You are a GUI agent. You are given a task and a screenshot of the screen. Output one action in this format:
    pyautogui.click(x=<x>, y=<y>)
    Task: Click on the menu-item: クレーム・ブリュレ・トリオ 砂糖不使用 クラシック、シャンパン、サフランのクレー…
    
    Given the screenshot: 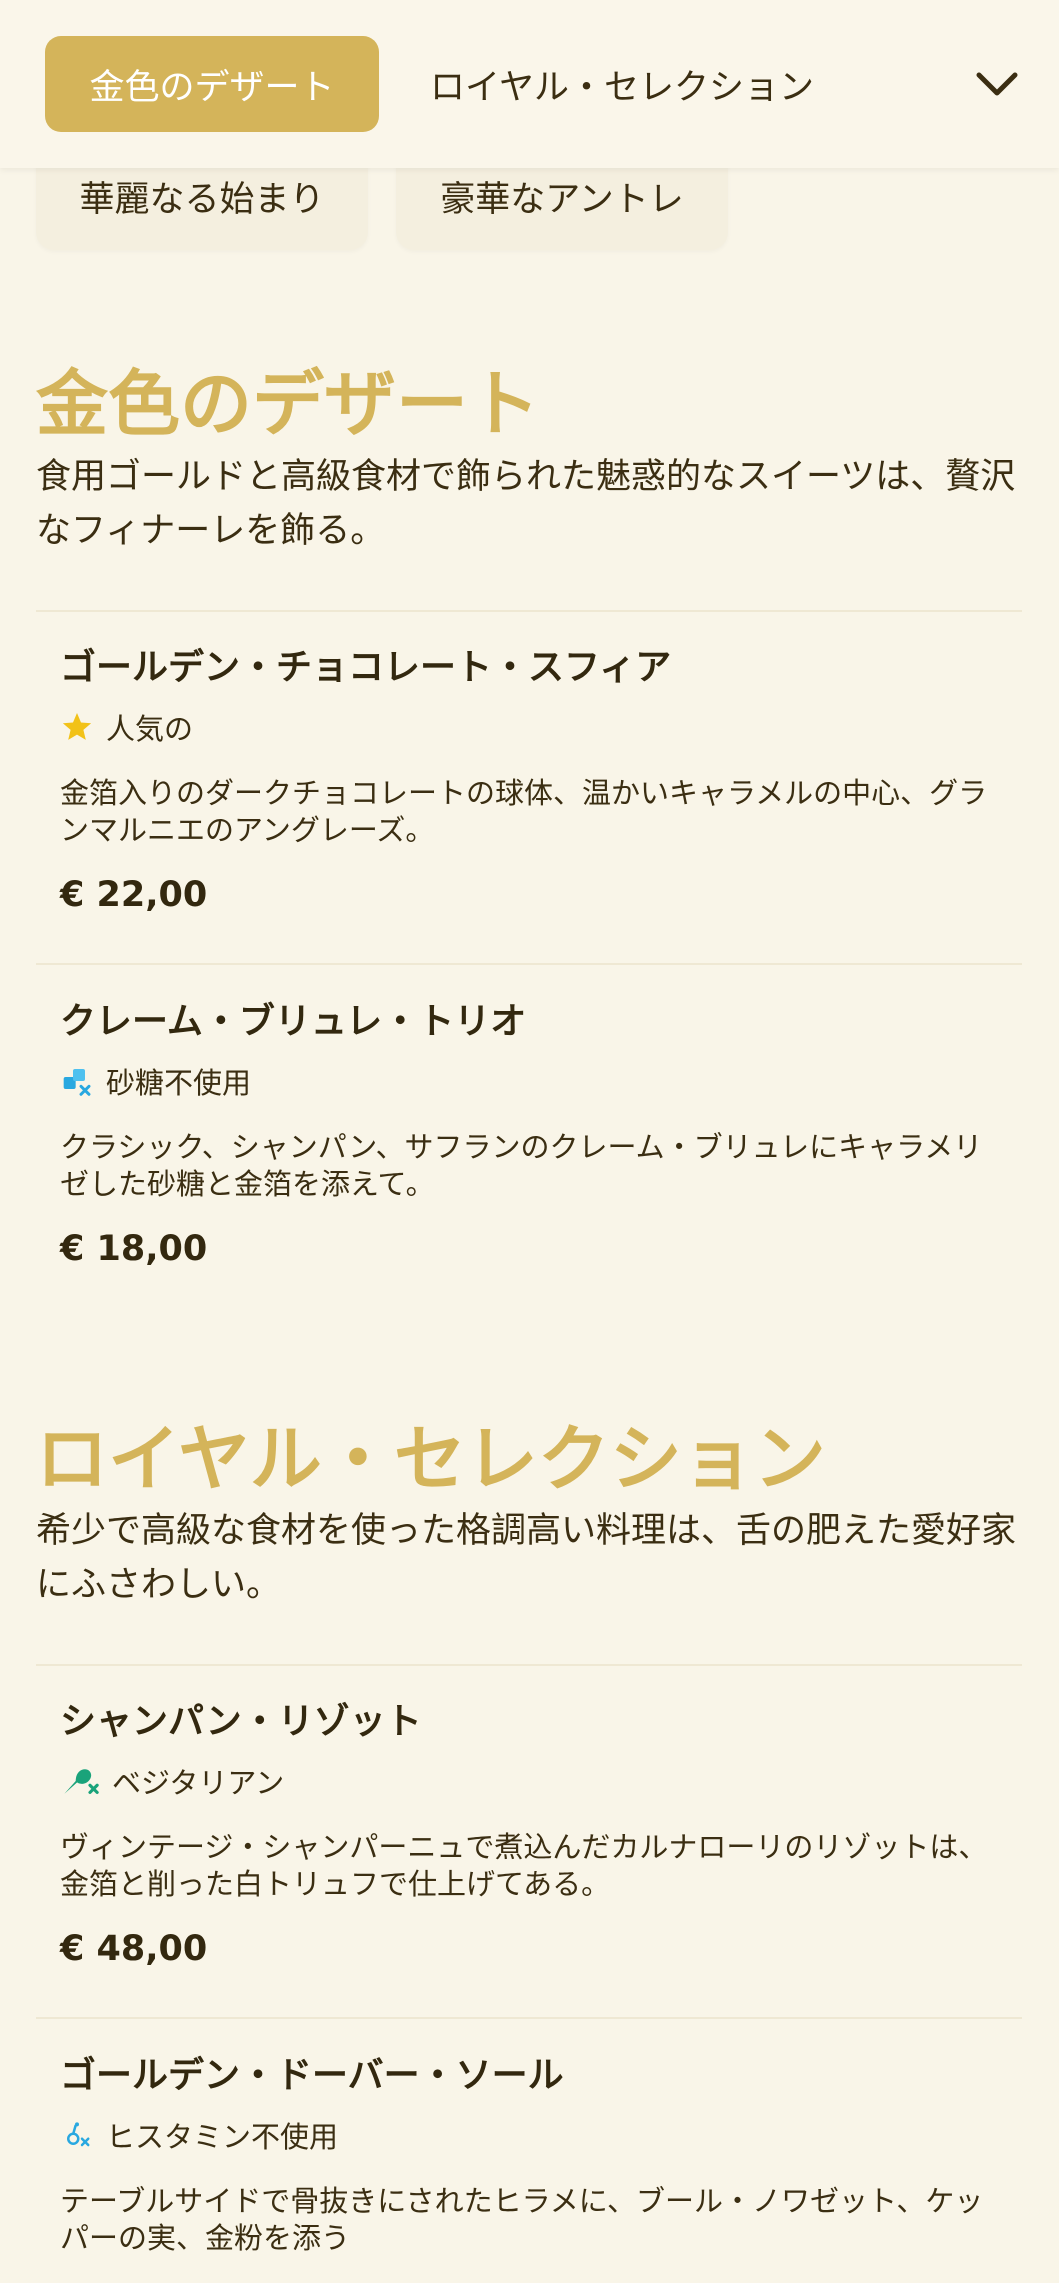 What is the action you would take?
    pyautogui.click(x=530, y=1133)
    